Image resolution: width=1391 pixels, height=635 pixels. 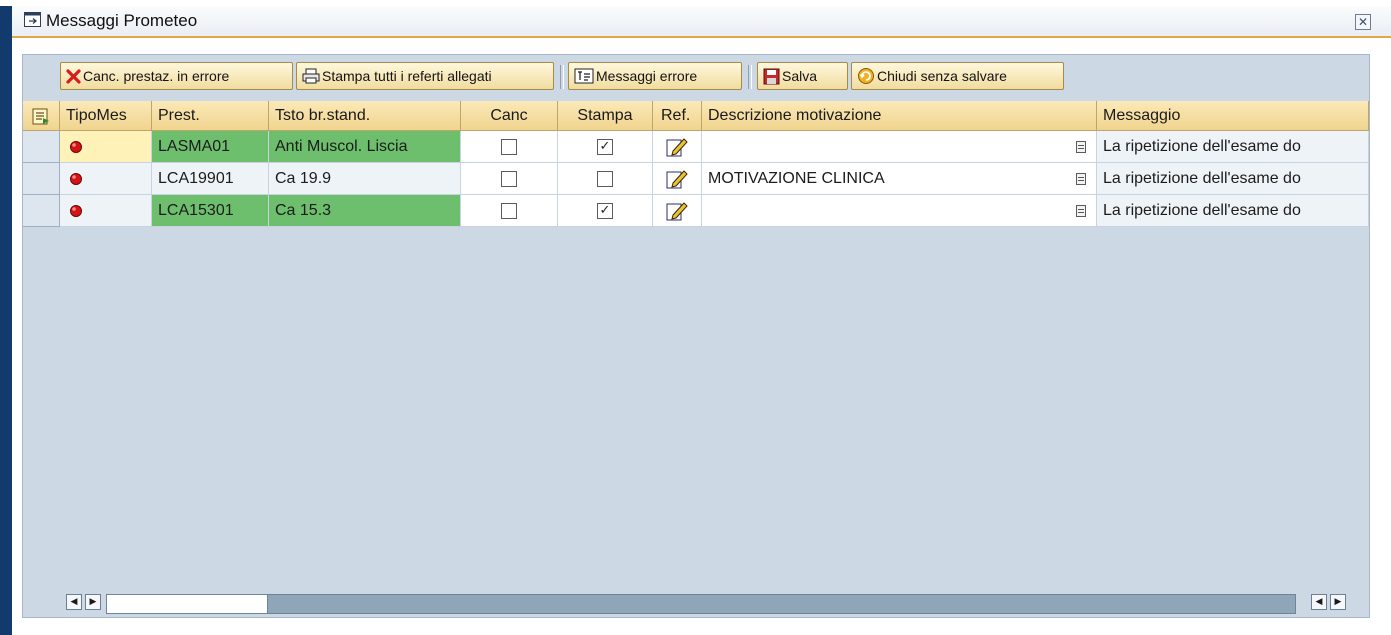 I want to click on dialog-icon, so click(x=32, y=19).